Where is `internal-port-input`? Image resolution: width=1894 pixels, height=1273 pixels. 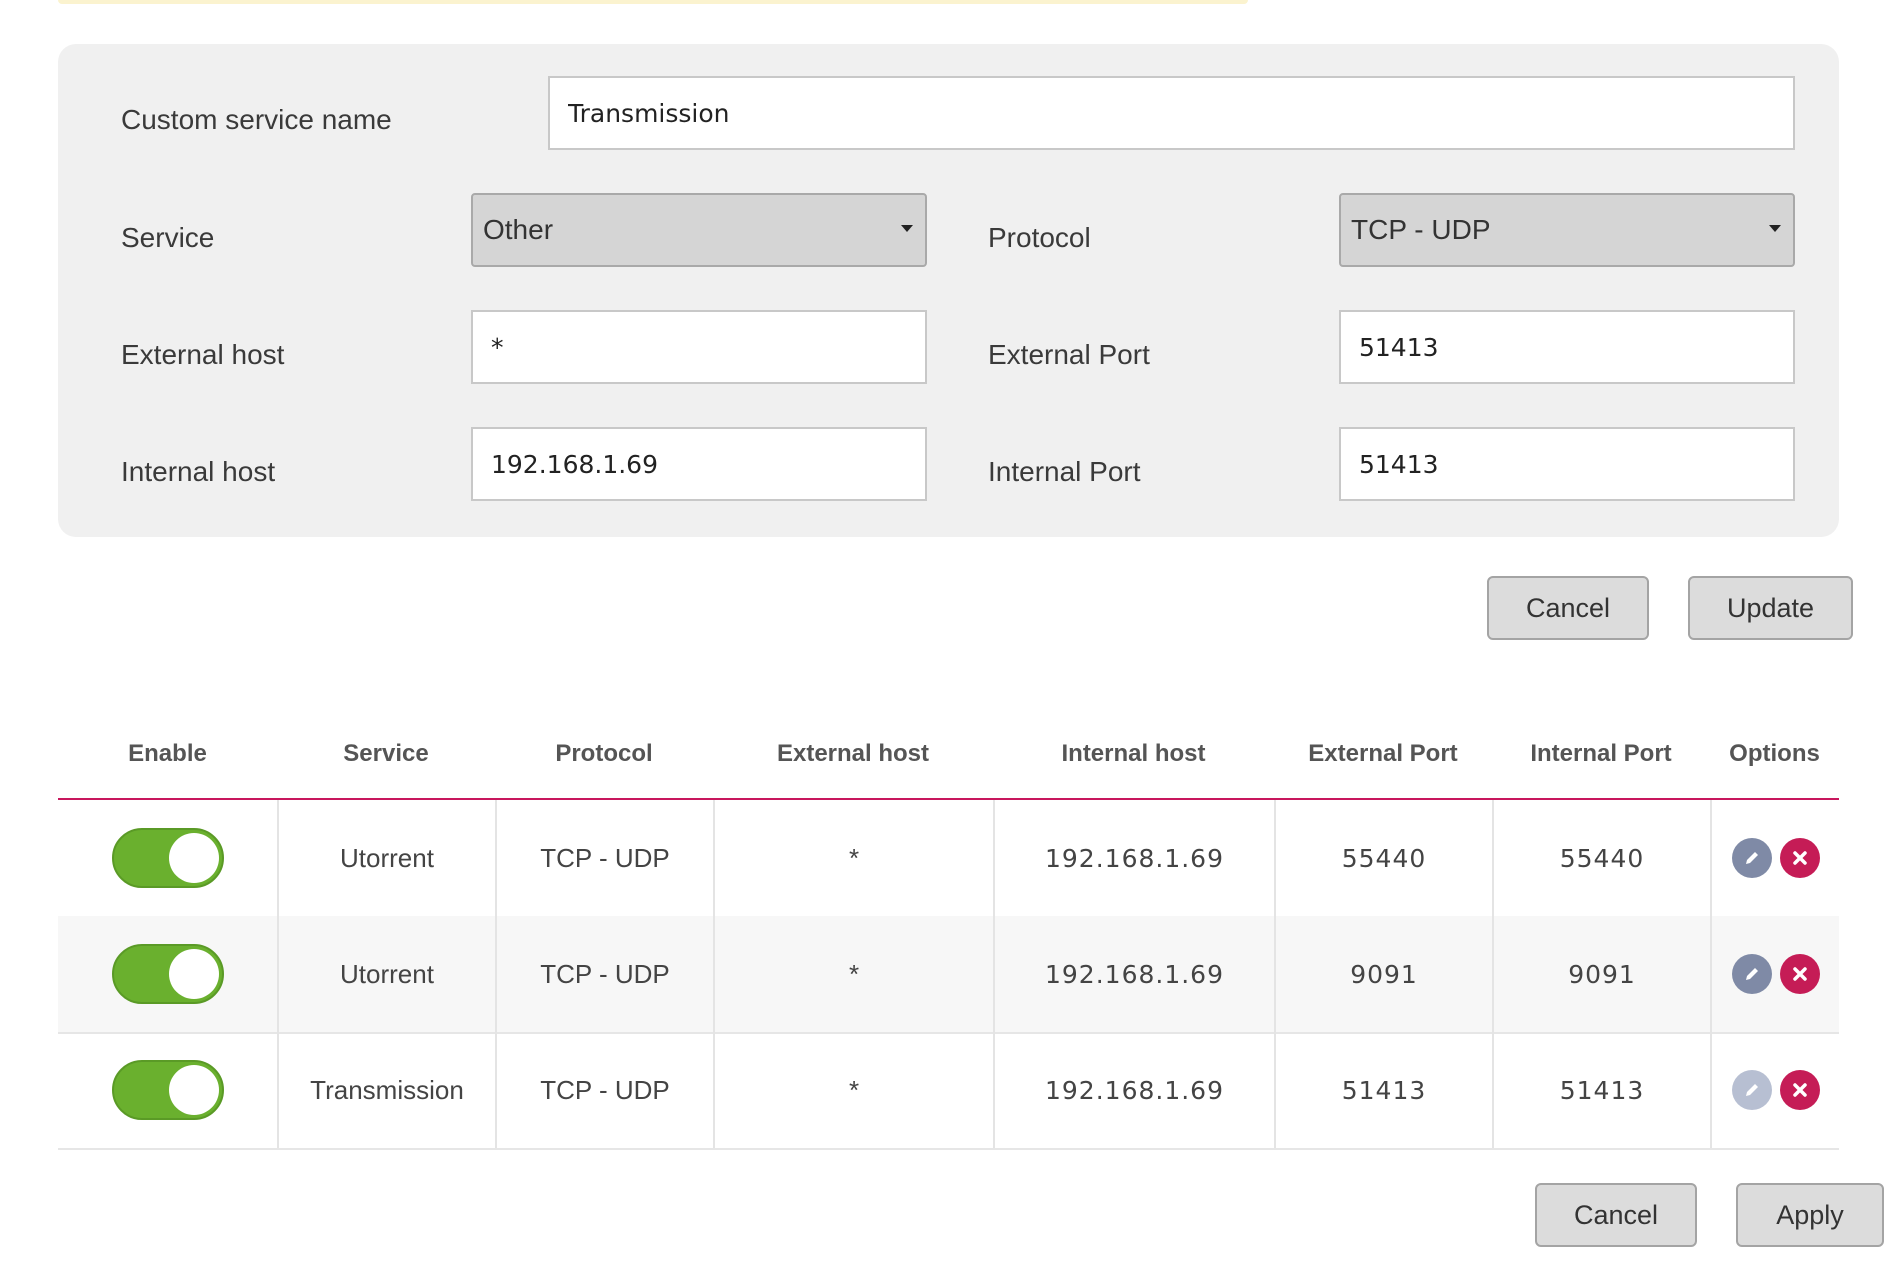 internal-port-input is located at coordinates (1567, 464).